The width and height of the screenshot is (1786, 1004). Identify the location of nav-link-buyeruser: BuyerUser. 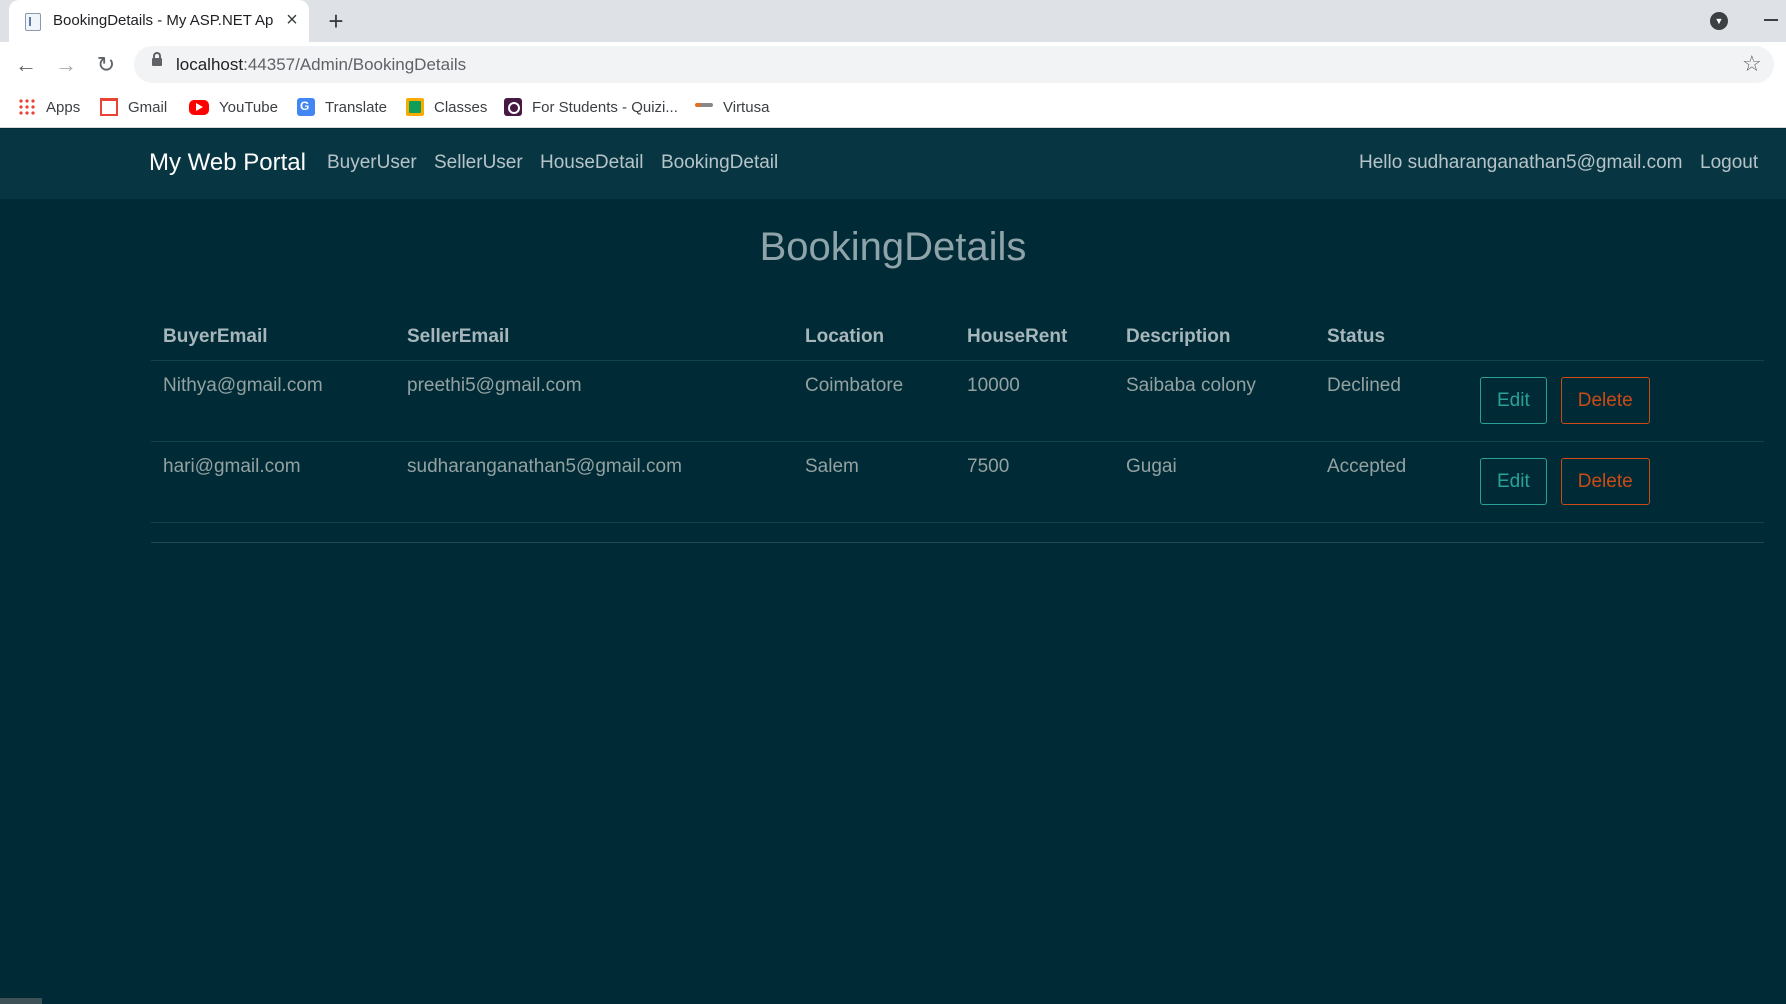
(372, 163).